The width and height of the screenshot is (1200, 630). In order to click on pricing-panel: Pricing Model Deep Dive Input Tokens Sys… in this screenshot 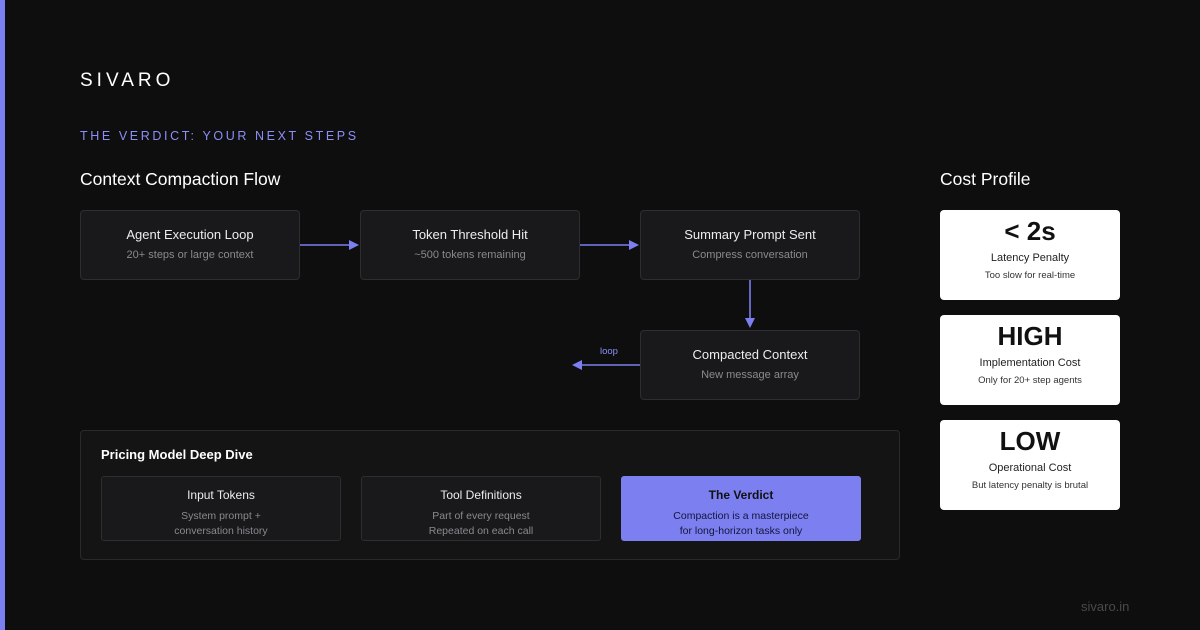, I will do `click(490, 495)`.